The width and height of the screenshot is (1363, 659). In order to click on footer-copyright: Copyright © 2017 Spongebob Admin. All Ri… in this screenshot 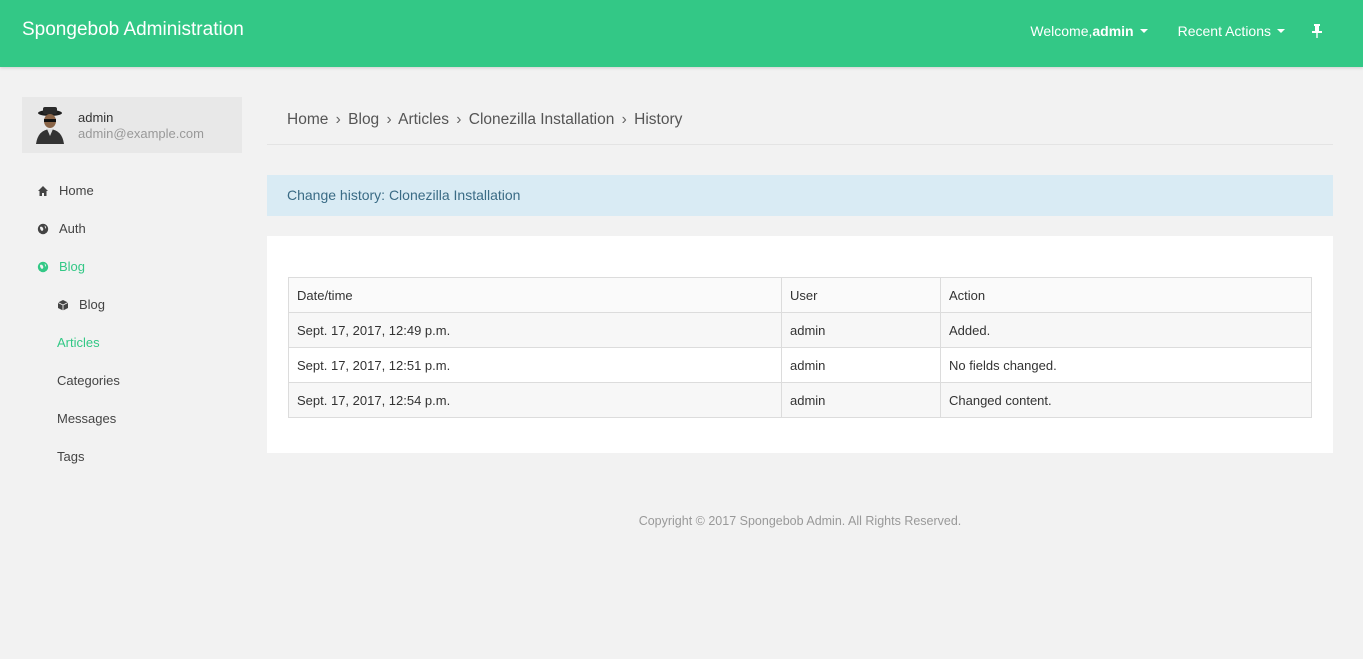, I will do `click(800, 521)`.